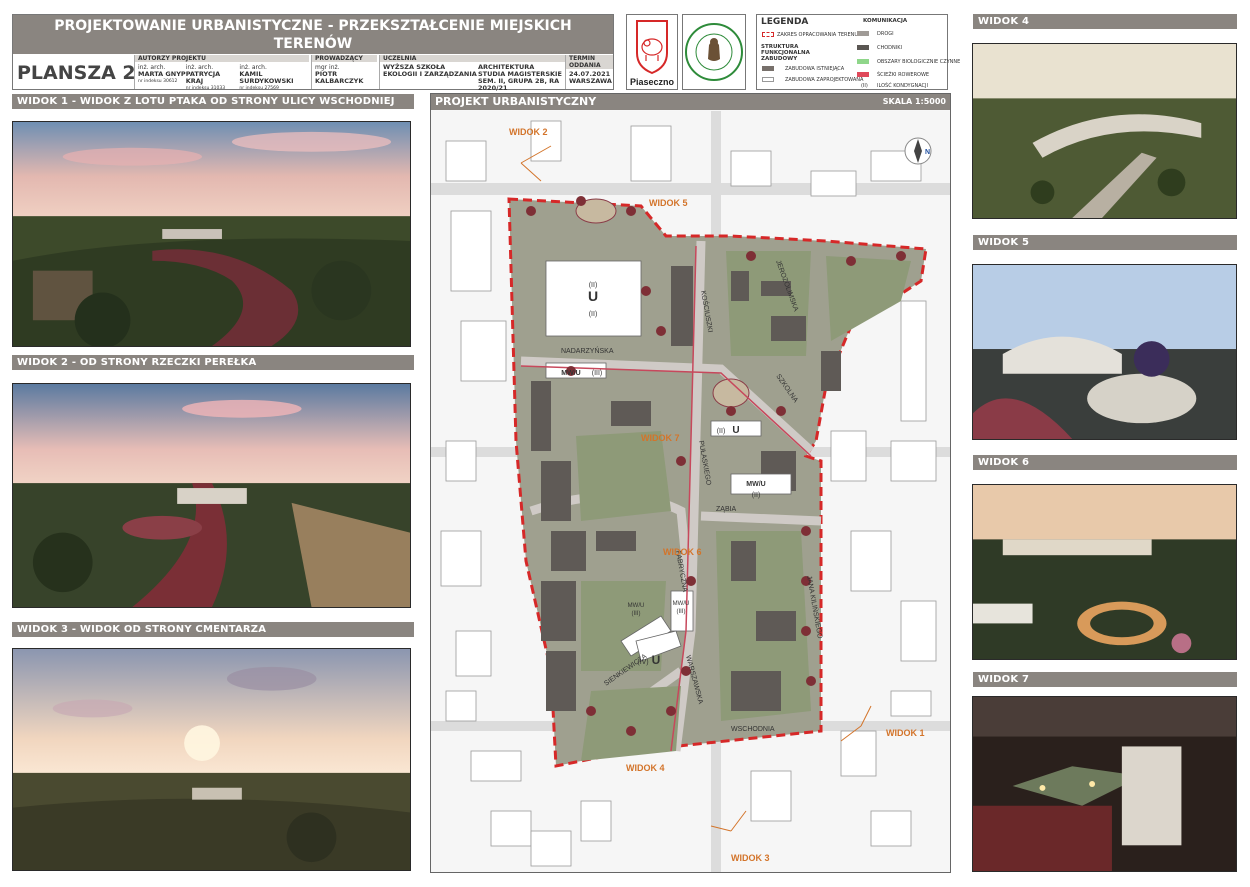 Image resolution: width=1250 pixels, height=887 pixels. I want to click on view-5-render, so click(1104, 352).